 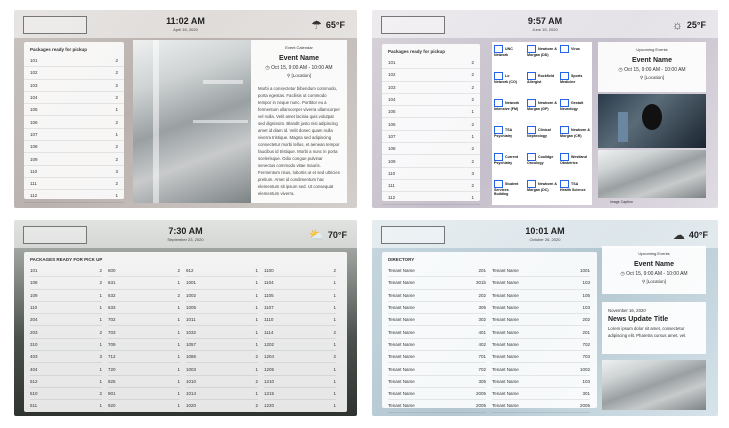 I want to click on unit-number: 901, so click(x=112, y=394).